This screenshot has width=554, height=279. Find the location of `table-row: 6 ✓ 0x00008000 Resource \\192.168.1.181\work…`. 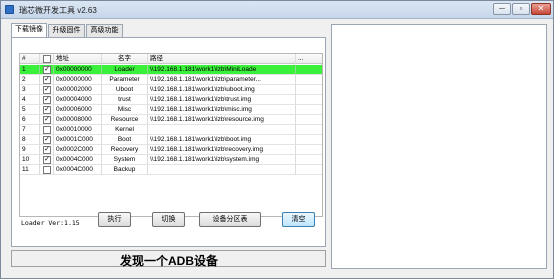

table-row: 6 ✓ 0x00008000 Resource \\192.168.1.181\work… is located at coordinates (171, 120).